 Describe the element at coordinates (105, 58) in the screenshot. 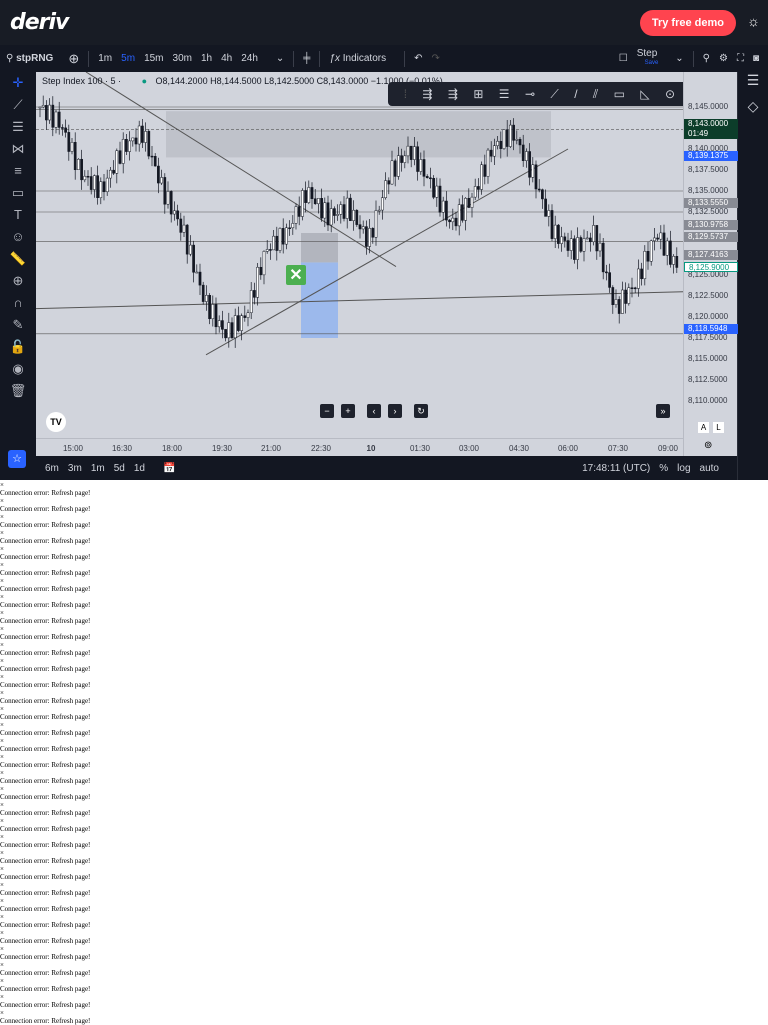

I see `interval-1m: 1m` at that location.